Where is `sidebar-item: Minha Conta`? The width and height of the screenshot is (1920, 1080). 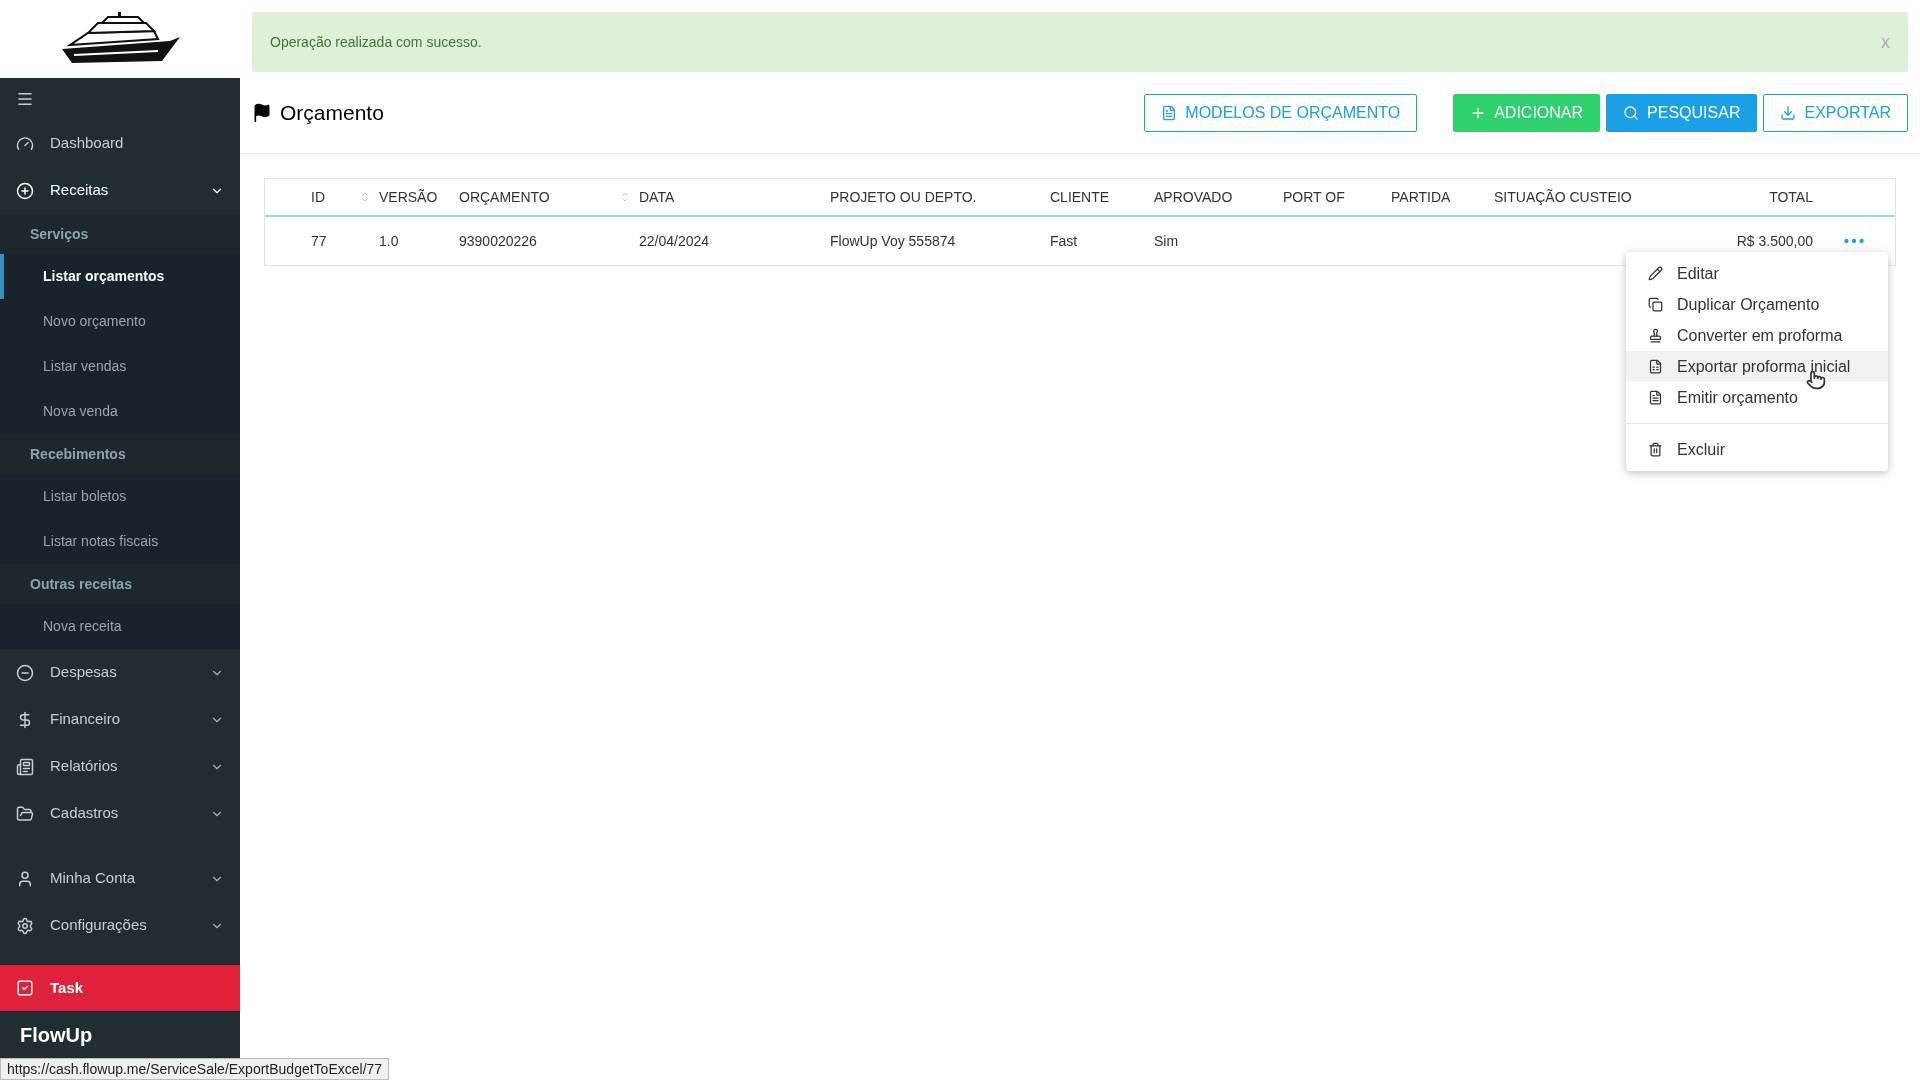
sidebar-item: Minha Conta is located at coordinates (120, 878).